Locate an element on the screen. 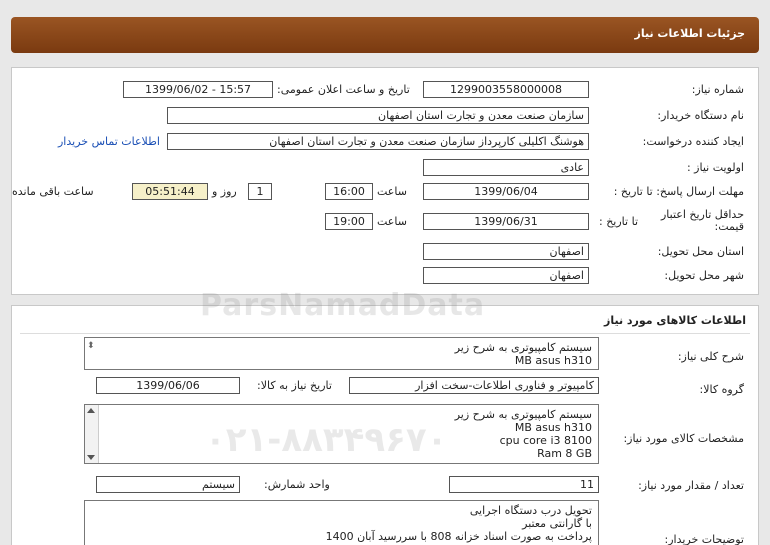 The width and height of the screenshot is (770, 545). requester-label: ایجاد کننده درخواست: is located at coordinates (693, 141).